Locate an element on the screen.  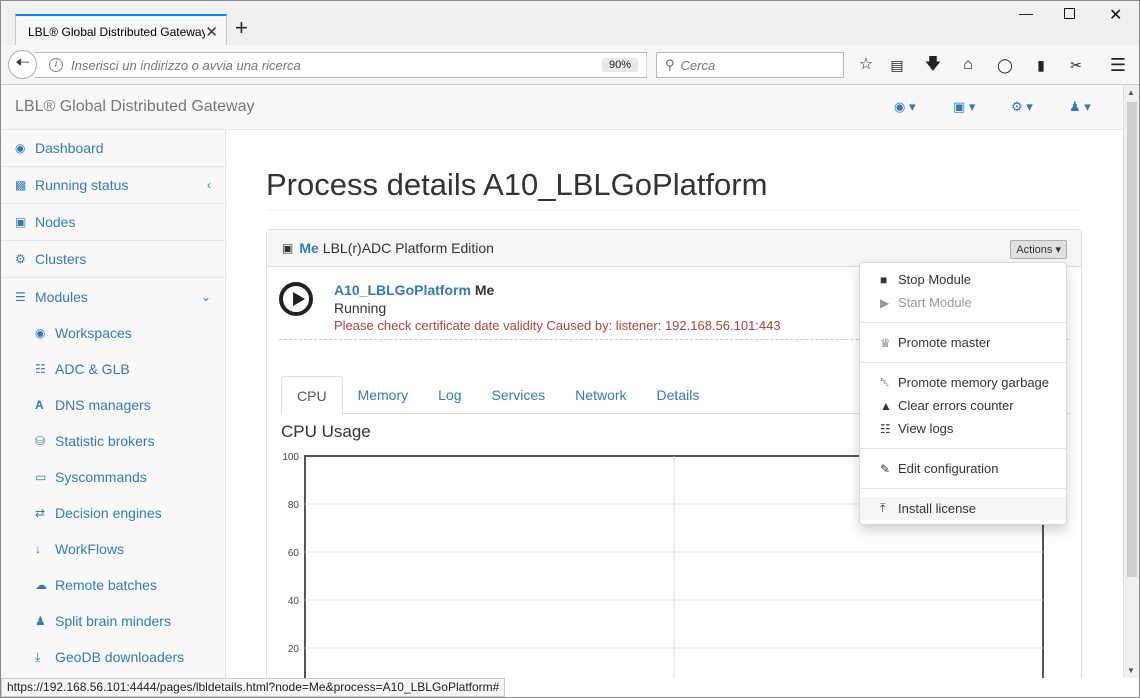
chevron-left-icon: ‹ is located at coordinates (209, 185).